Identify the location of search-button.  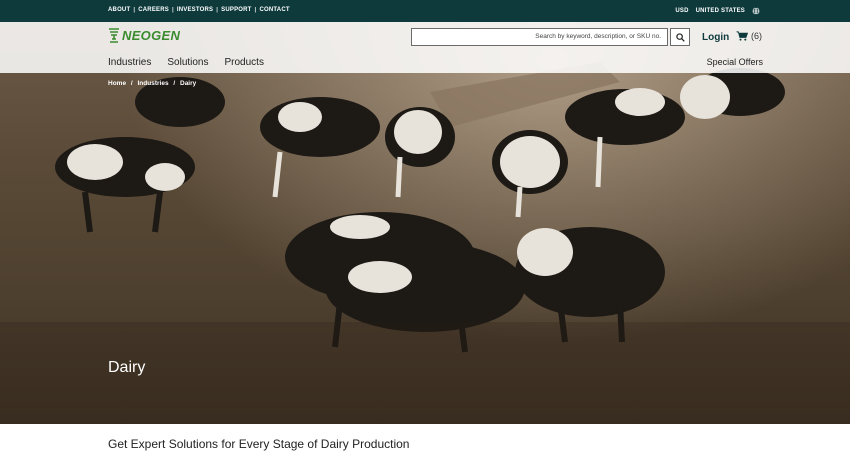
(680, 37).